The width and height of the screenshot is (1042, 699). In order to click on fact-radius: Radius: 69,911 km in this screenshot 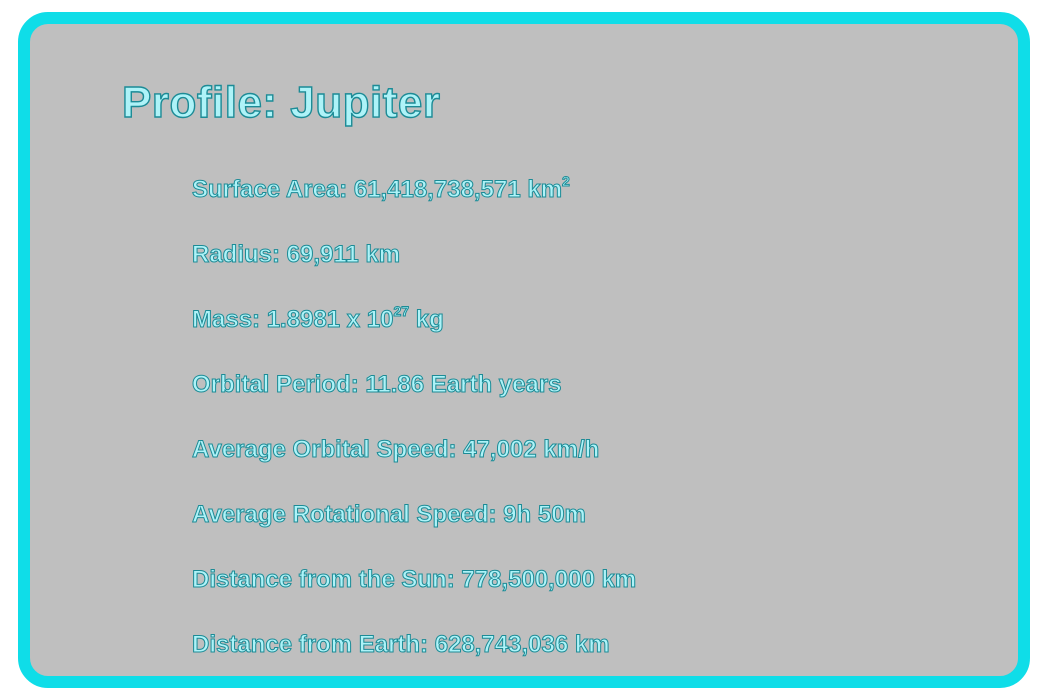, I will do `click(296, 255)`.